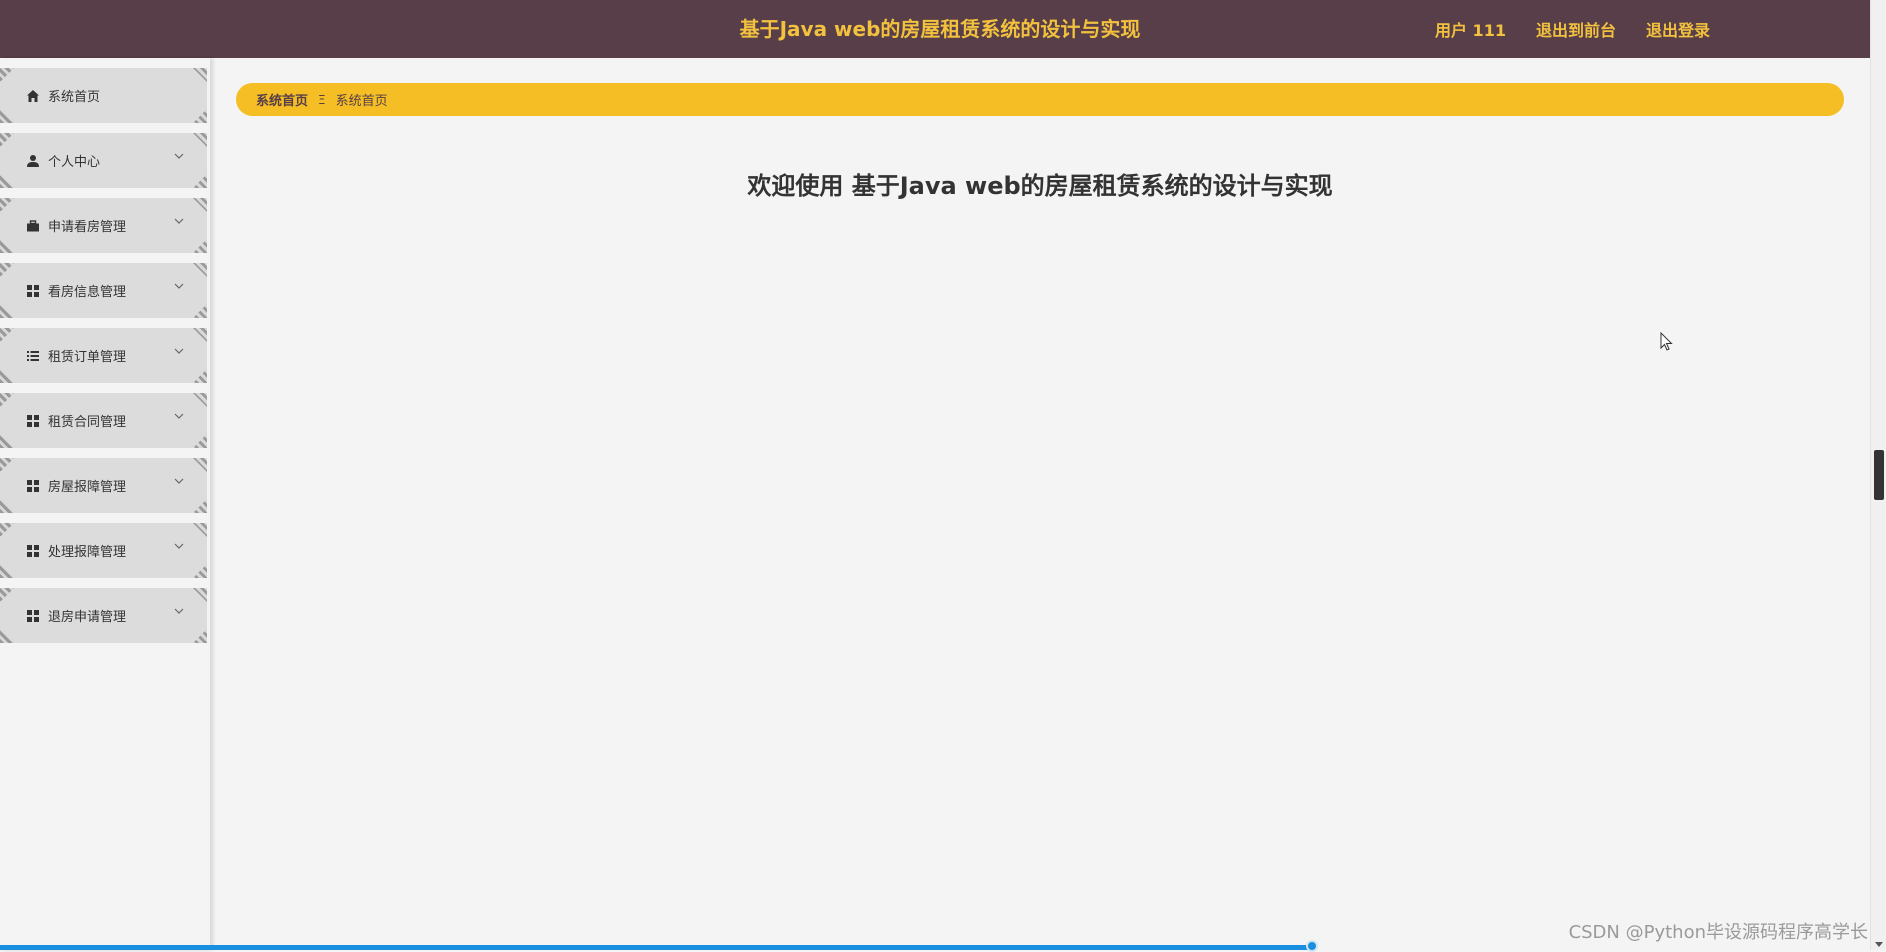 The height and width of the screenshot is (952, 1886). Describe the element at coordinates (1040, 183) in the screenshot. I see `welcome-heading: 欢迎使用 基于Java web的房屋租赁系统的设计与实现` at that location.